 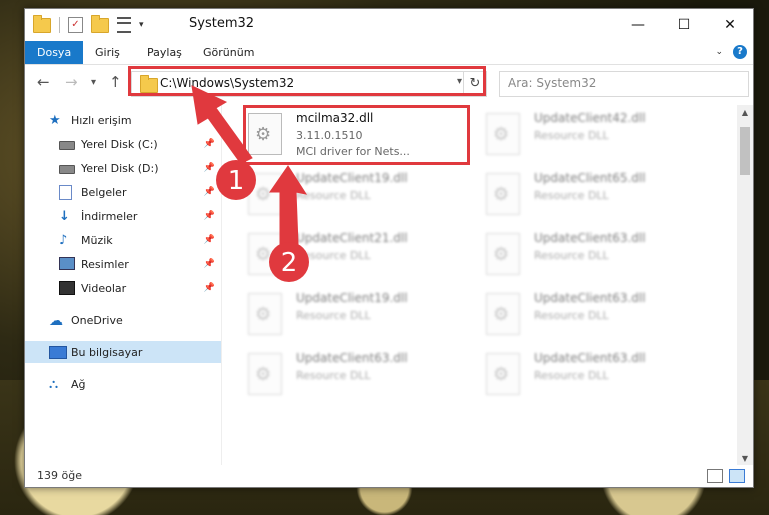 I want to click on window-controls: — ☐ ✕, so click(x=684, y=25).